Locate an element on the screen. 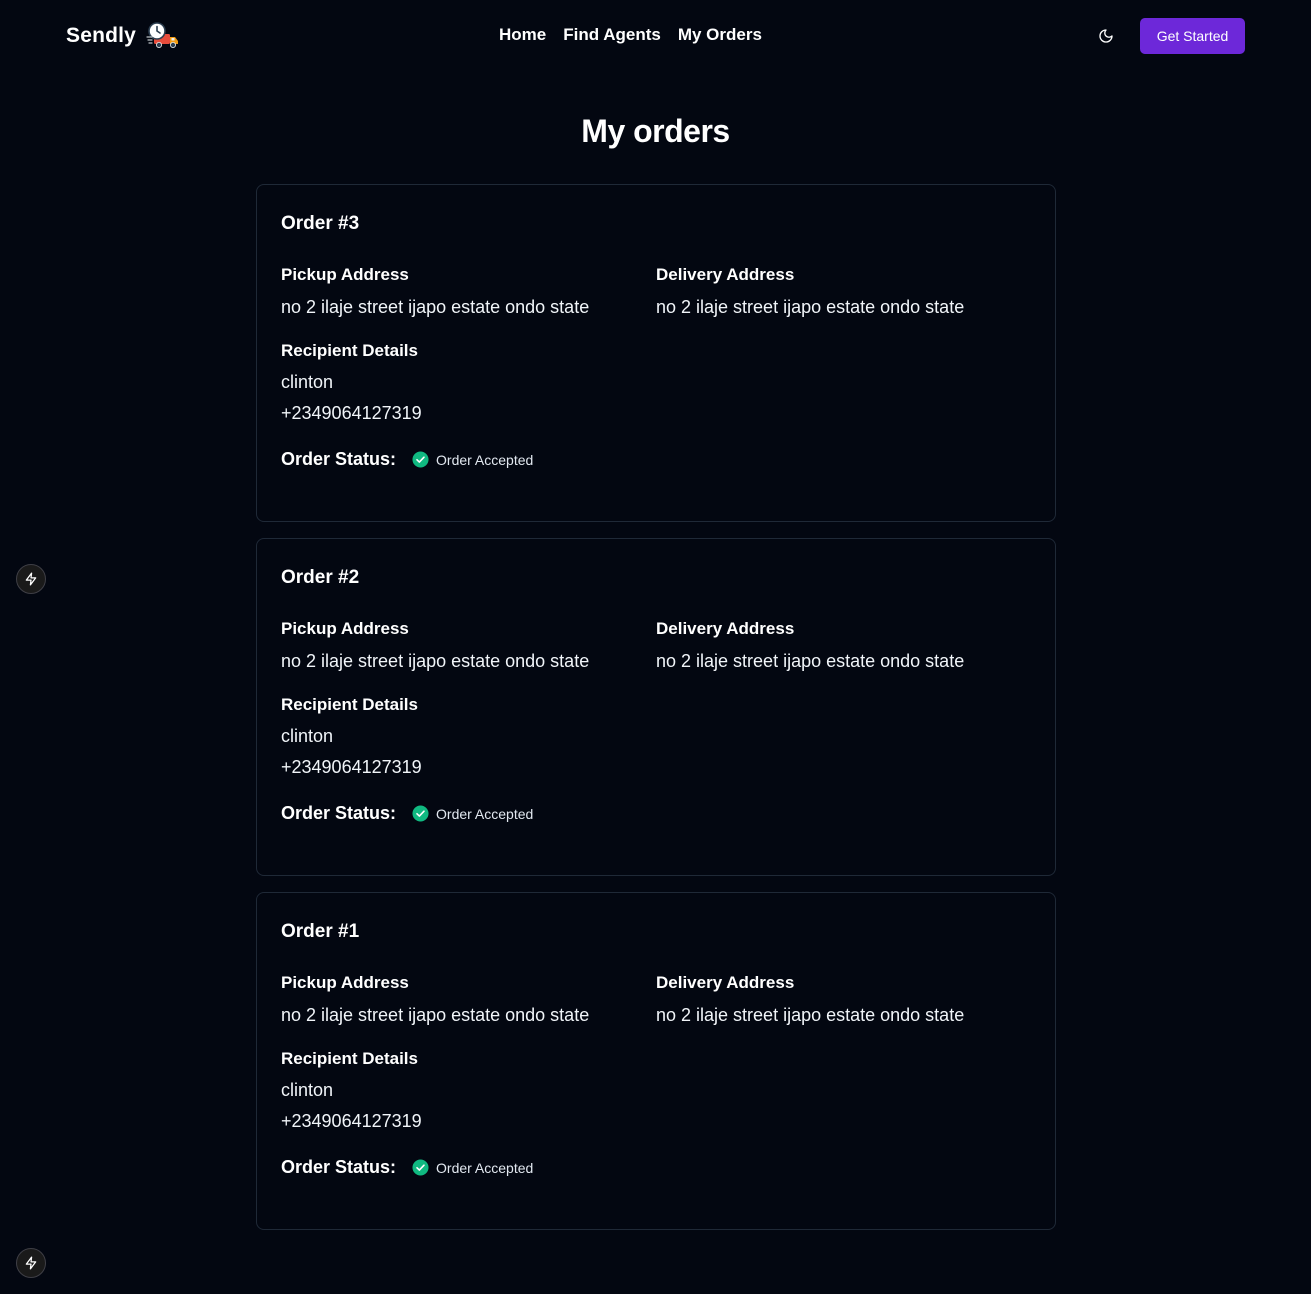  get-started-button: Get Started is located at coordinates (1192, 36).